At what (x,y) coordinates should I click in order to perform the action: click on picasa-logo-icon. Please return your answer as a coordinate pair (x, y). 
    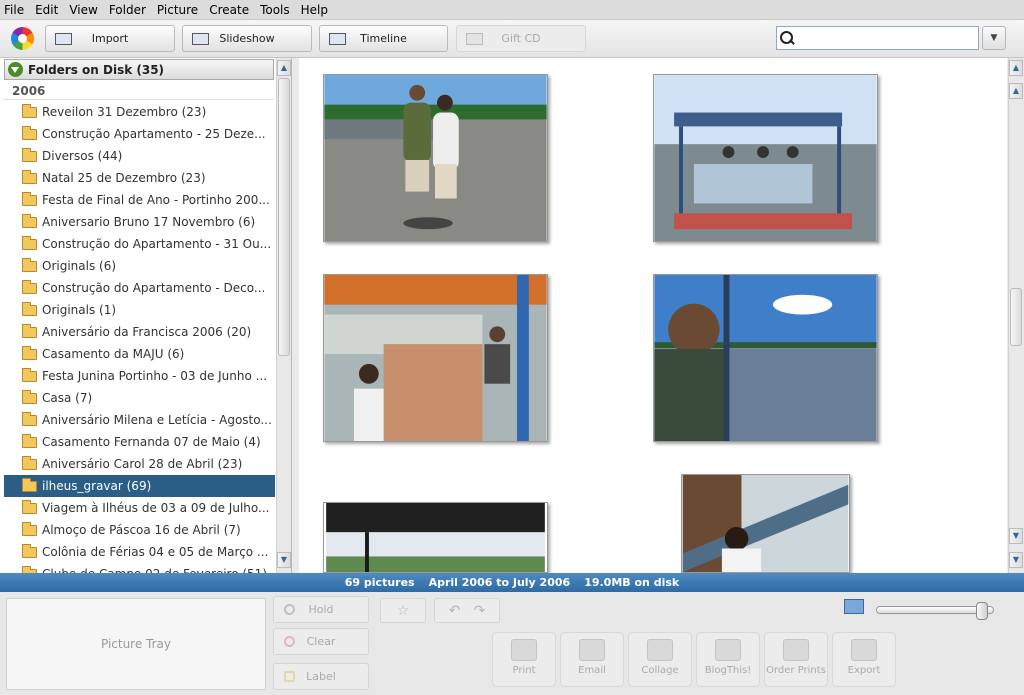
    Looking at the image, I should click on (22, 38).